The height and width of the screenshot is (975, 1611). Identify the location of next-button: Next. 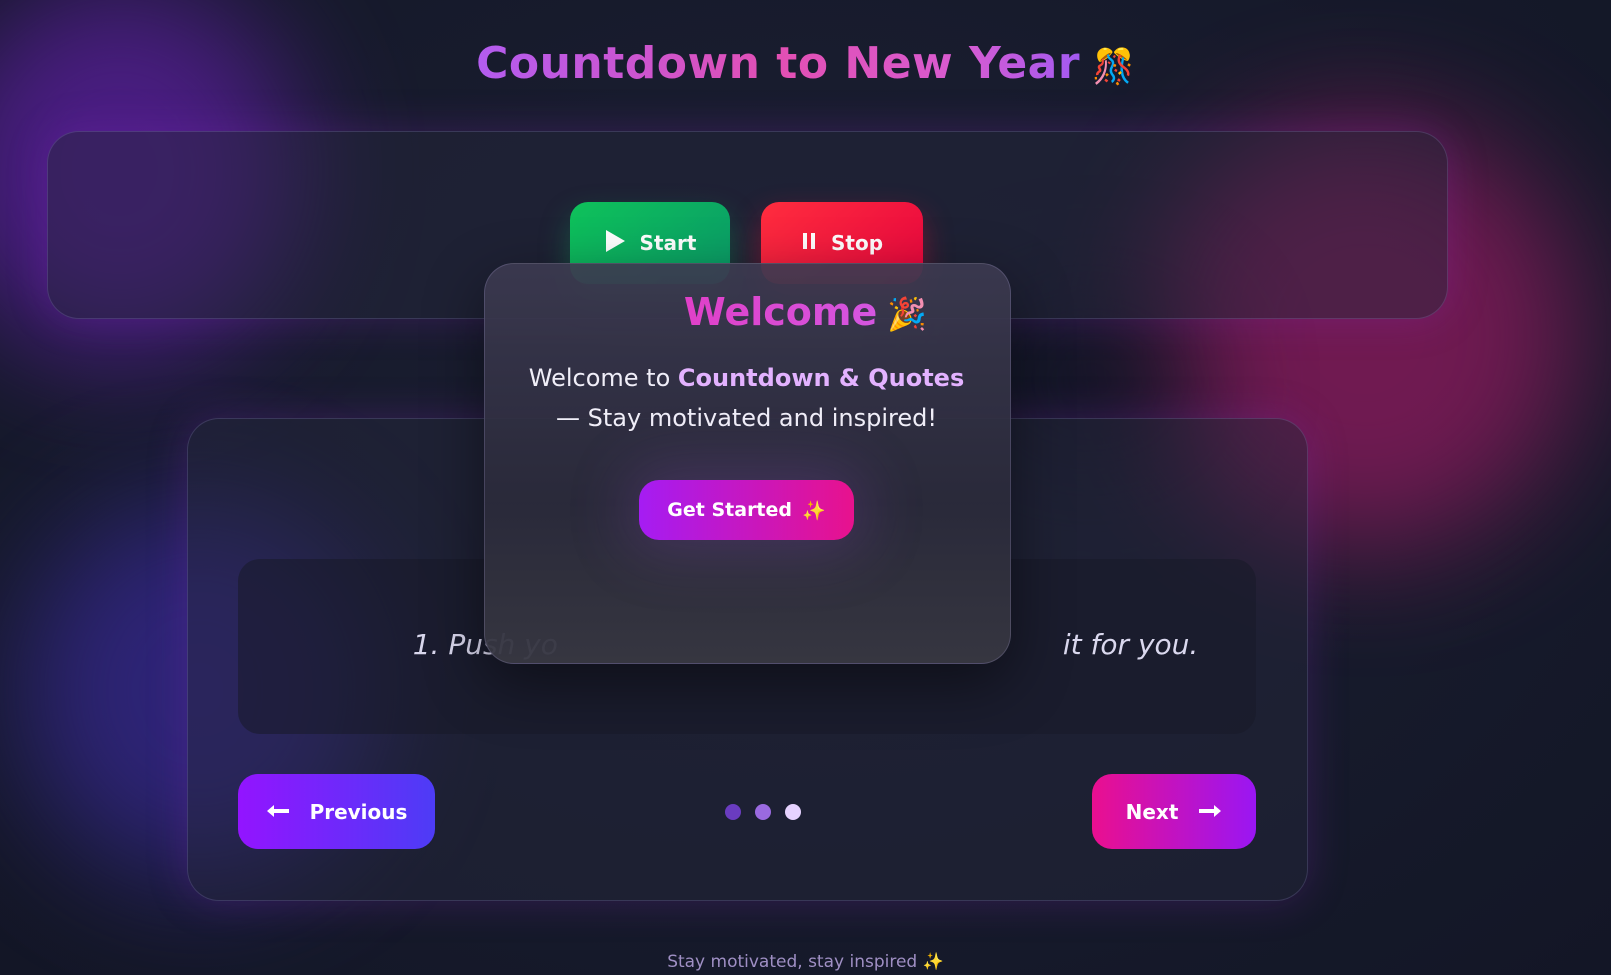
(1174, 811).